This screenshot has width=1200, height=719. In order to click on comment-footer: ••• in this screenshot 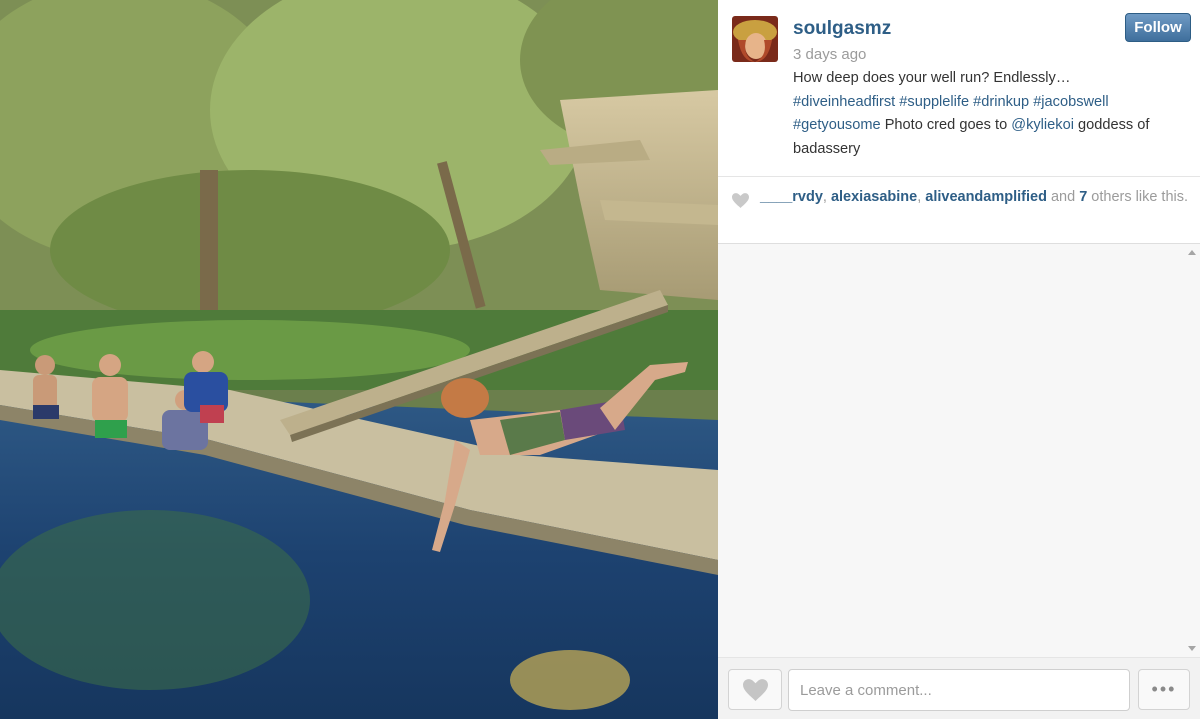, I will do `click(959, 688)`.